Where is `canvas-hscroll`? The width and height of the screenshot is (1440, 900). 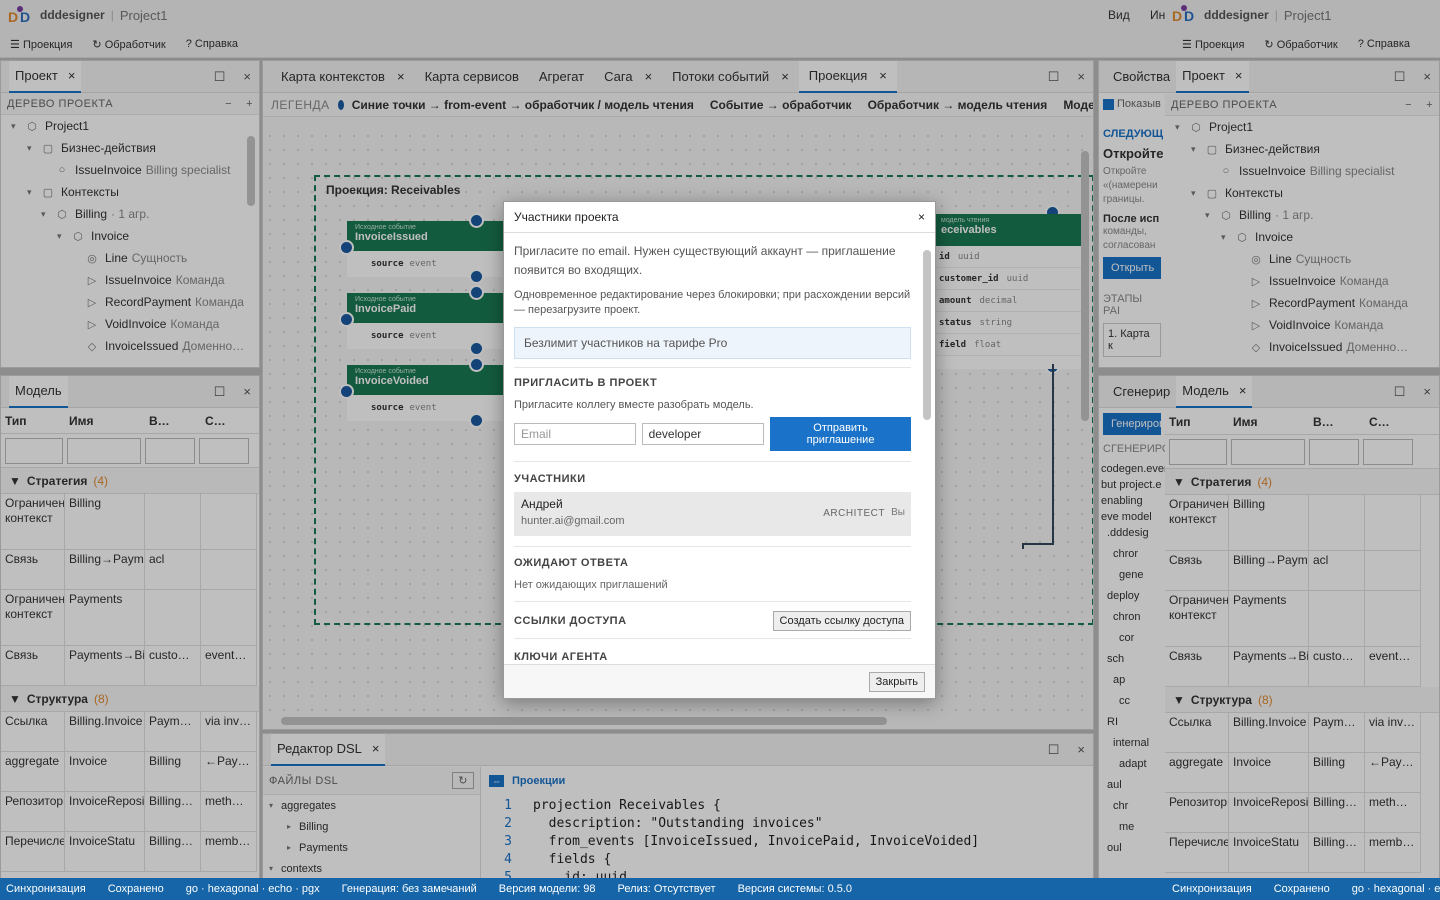
canvas-hscroll is located at coordinates (584, 721).